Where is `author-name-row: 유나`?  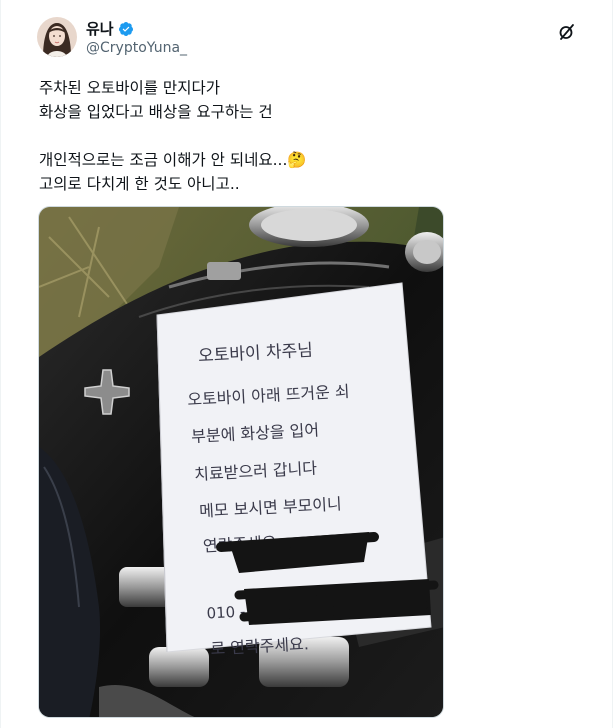 author-name-row: 유나 is located at coordinates (110, 28).